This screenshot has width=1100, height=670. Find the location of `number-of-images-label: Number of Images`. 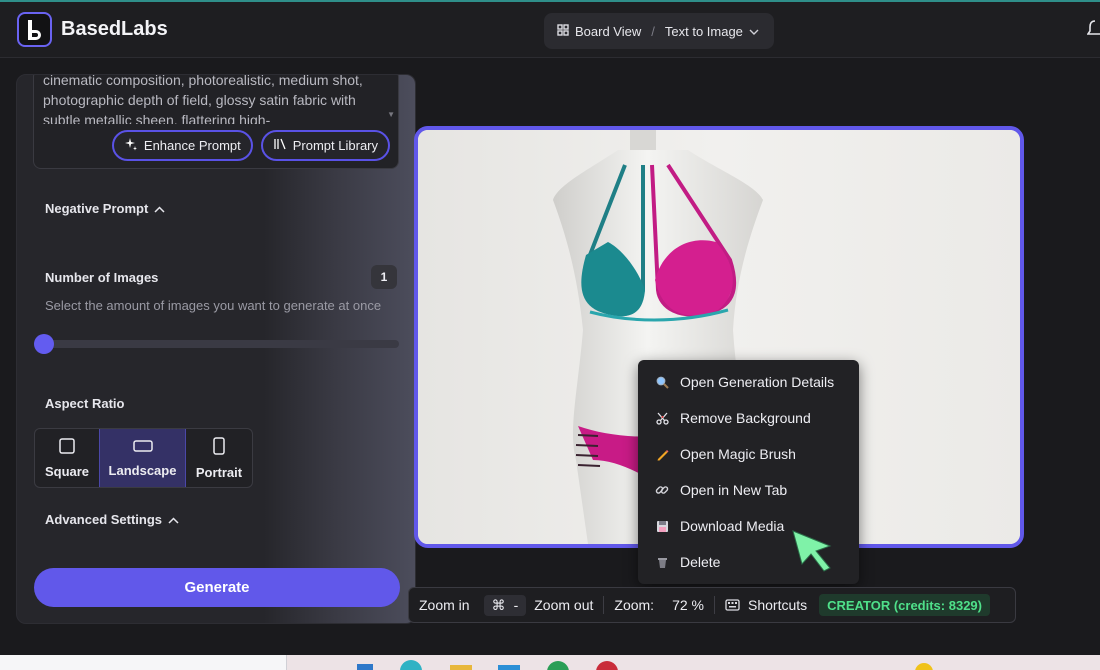

number-of-images-label: Number of Images is located at coordinates (102, 277).